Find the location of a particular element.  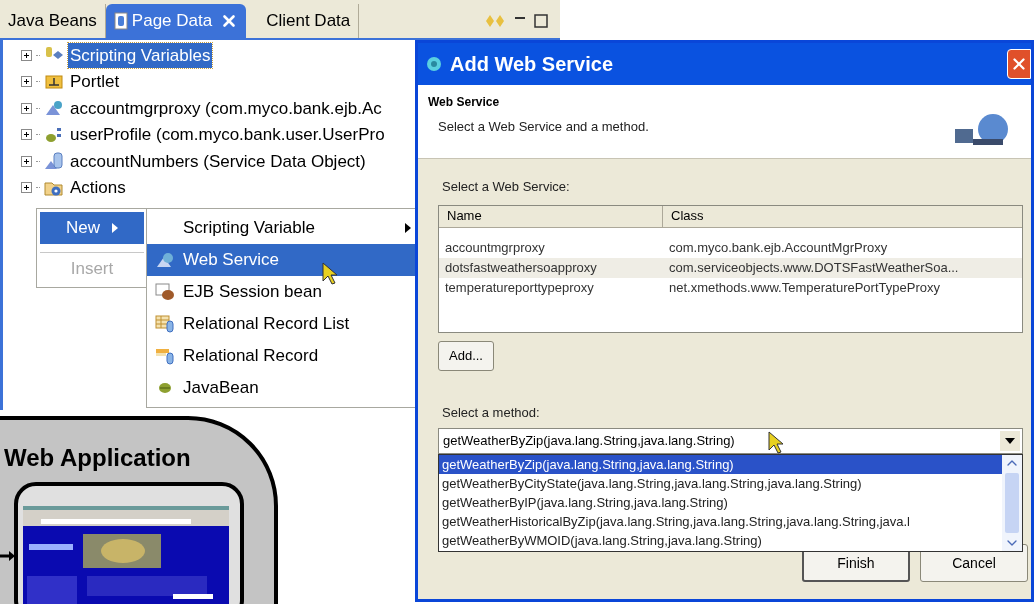

menu-item: Relational Record is located at coordinates (282, 356).